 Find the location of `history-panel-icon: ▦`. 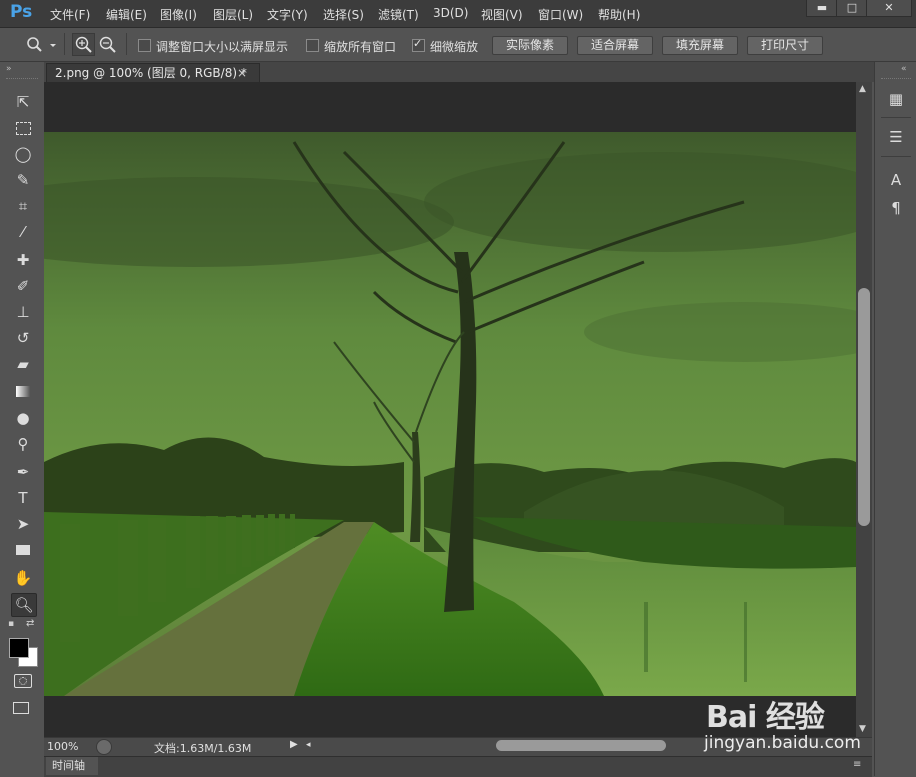

history-panel-icon: ▦ is located at coordinates (896, 99).